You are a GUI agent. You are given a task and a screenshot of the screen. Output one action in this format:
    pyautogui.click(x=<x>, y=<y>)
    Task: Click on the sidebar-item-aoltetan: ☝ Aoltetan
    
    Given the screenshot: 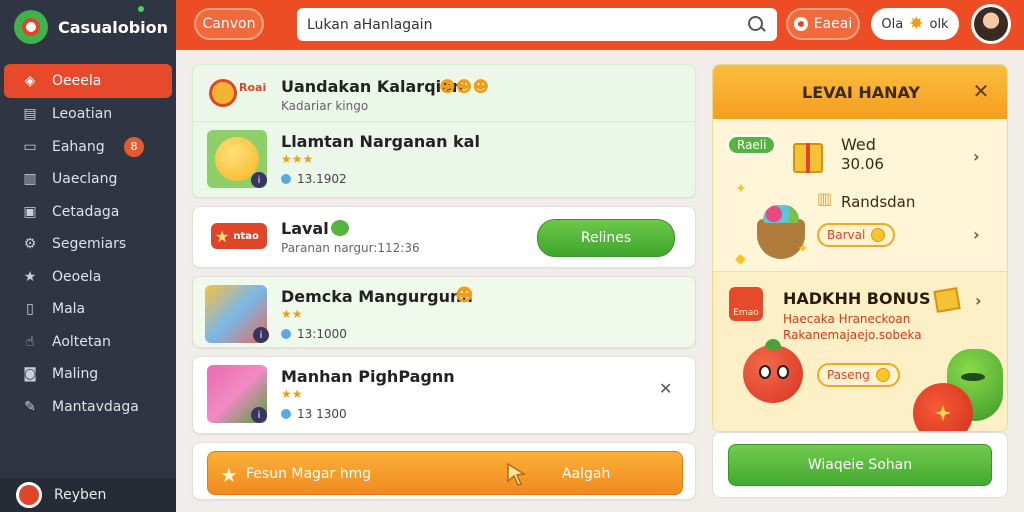 What is the action you would take?
    pyautogui.click(x=88, y=342)
    